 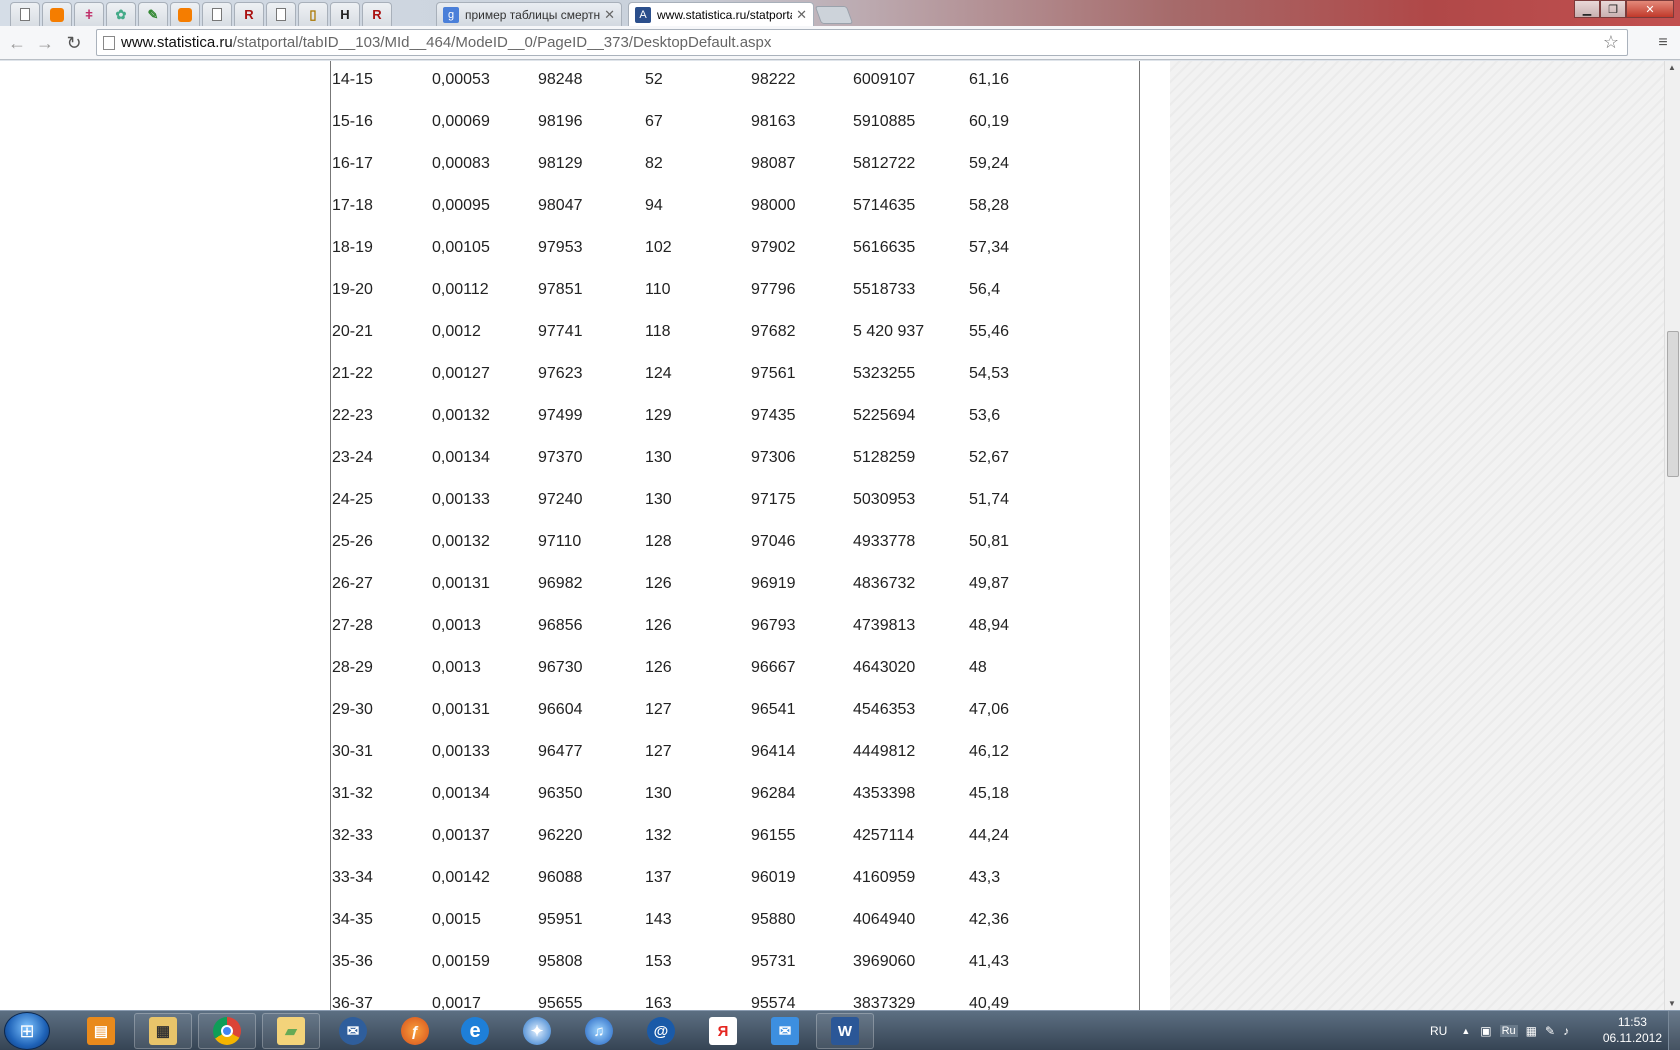 What do you see at coordinates (352, 961) in the screenshot?
I see `table-cell: 35-36` at bounding box center [352, 961].